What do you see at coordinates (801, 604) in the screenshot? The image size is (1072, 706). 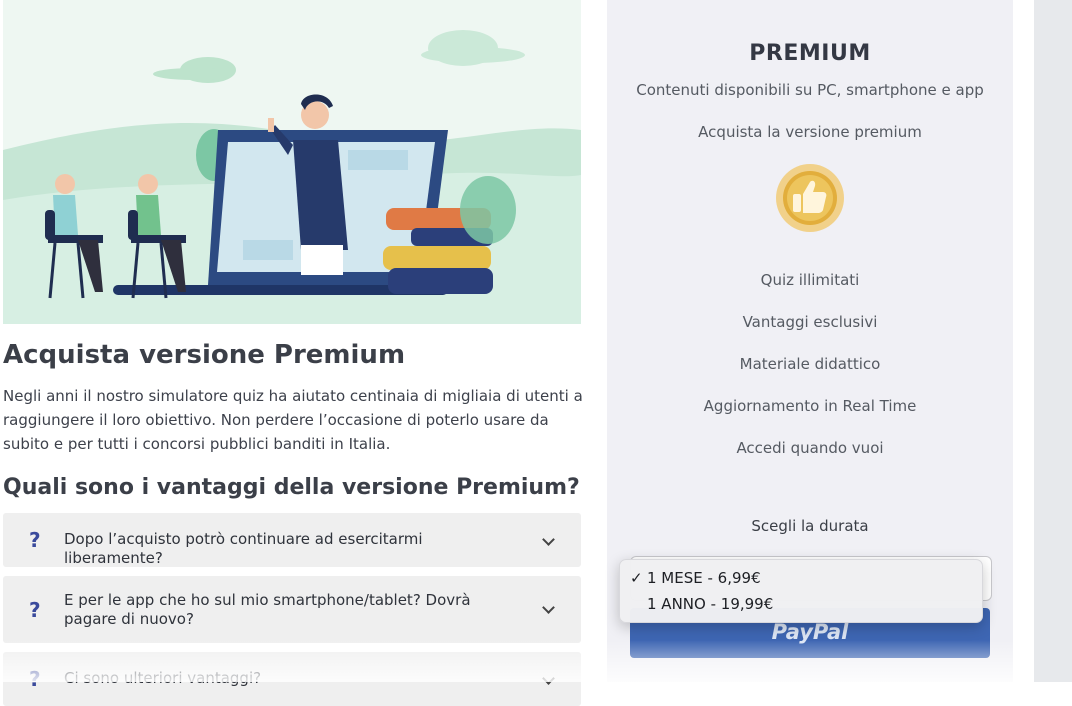 I see `option-1-year: 1 ANNO - 19,99€` at bounding box center [801, 604].